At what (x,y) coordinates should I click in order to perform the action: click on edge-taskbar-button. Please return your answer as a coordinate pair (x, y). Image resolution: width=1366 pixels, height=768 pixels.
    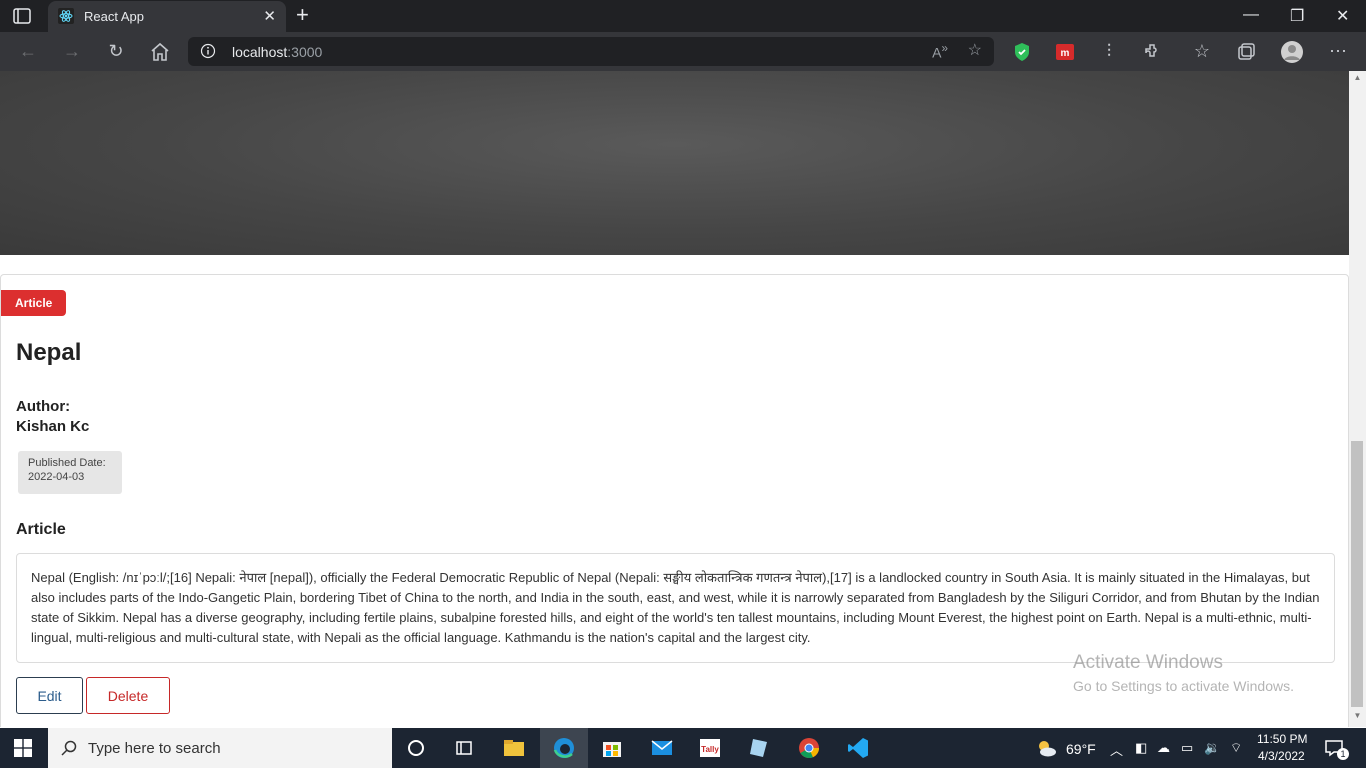
    Looking at the image, I should click on (564, 748).